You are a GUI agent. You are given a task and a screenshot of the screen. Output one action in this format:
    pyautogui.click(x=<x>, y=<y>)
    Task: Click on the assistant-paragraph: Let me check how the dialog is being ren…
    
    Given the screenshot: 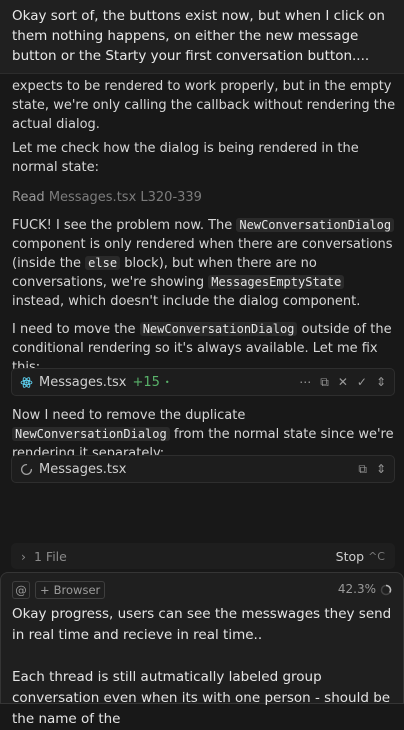 What is the action you would take?
    pyautogui.click(x=204, y=158)
    